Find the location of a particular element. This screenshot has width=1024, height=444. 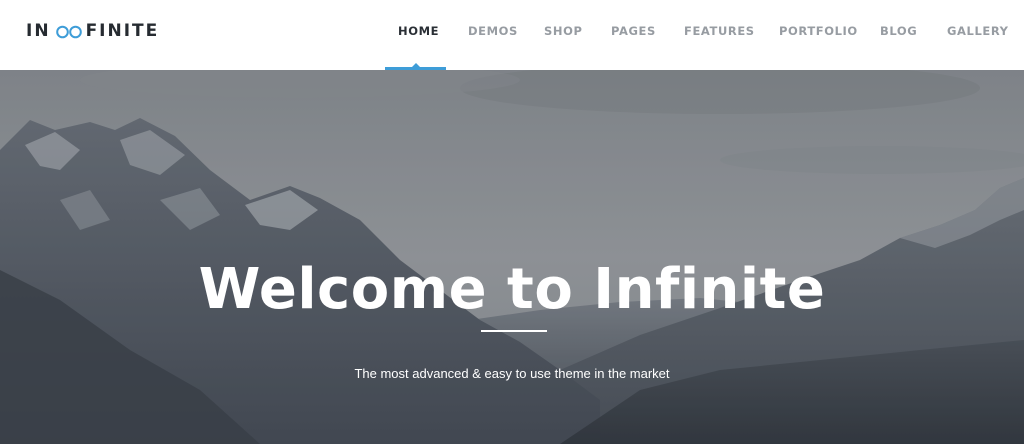

nav-item-home: HOME is located at coordinates (418, 31).